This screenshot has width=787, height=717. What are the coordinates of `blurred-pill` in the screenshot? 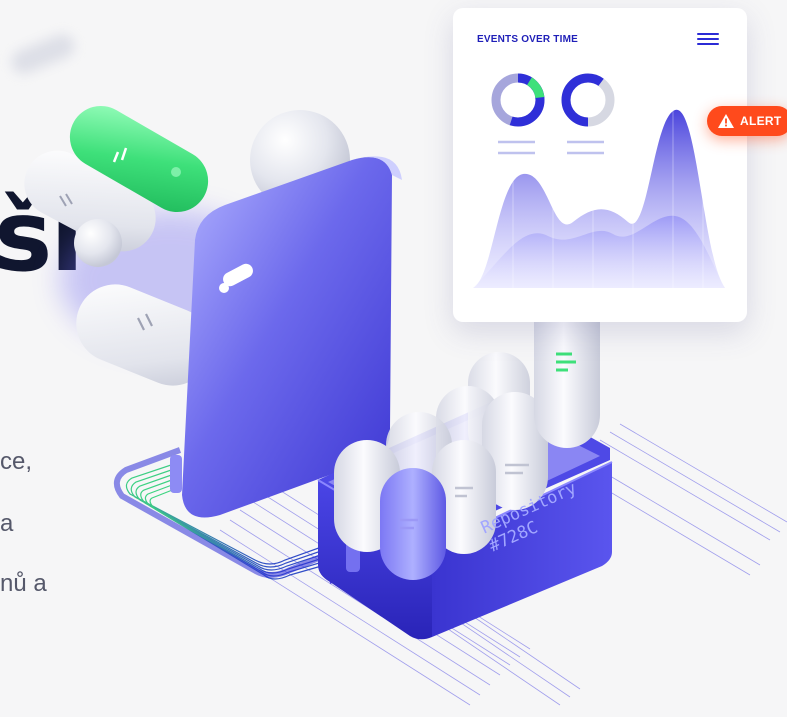 It's located at (43, 54).